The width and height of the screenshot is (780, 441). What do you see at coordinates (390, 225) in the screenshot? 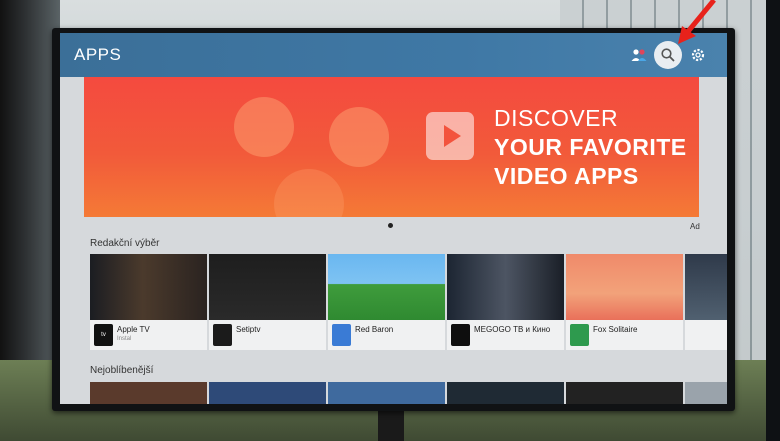
I see `carousel-indicator` at bounding box center [390, 225].